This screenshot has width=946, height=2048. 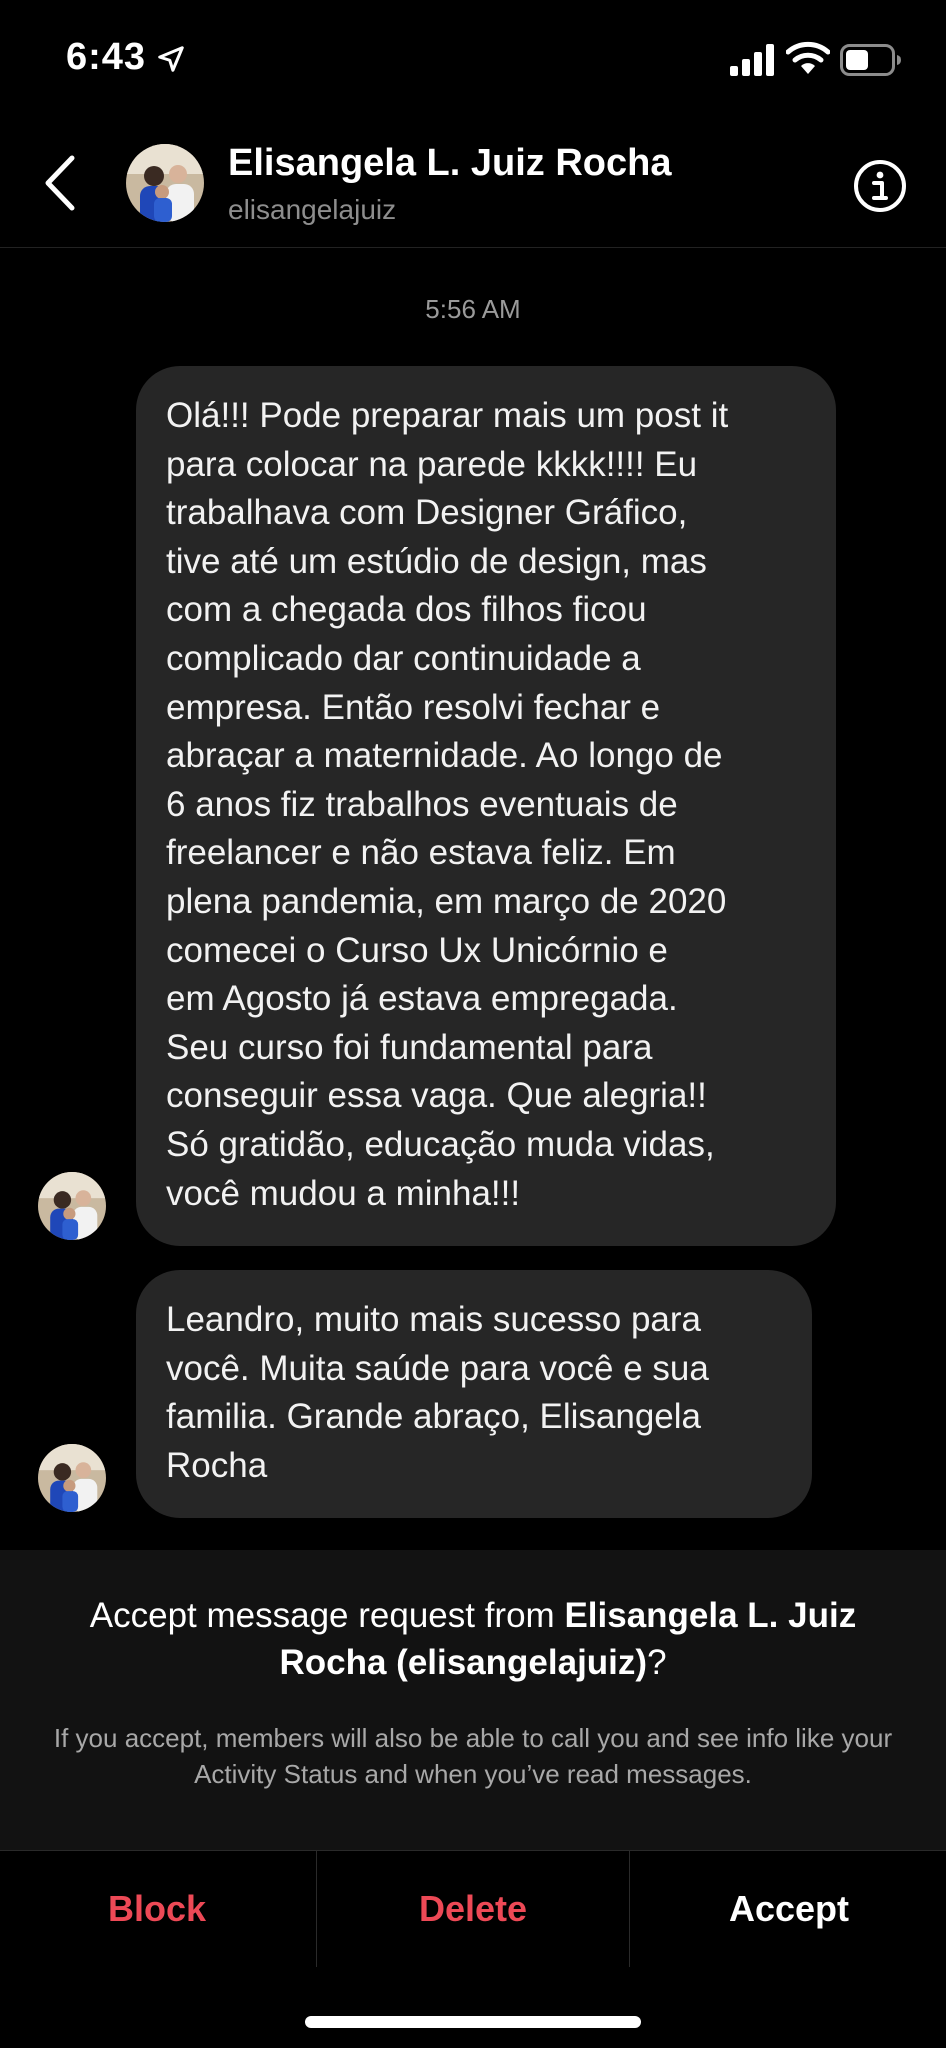 I want to click on contact-username: elisangelajuiz, so click(x=312, y=209).